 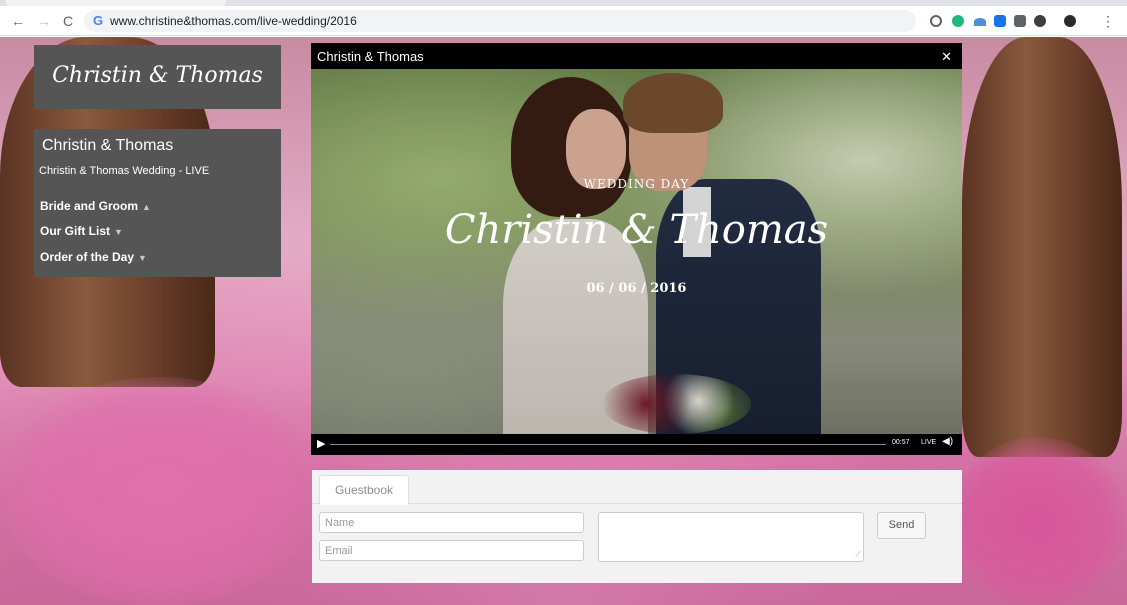 I want to click on logo-box: Christin & Thomas, so click(x=157, y=77).